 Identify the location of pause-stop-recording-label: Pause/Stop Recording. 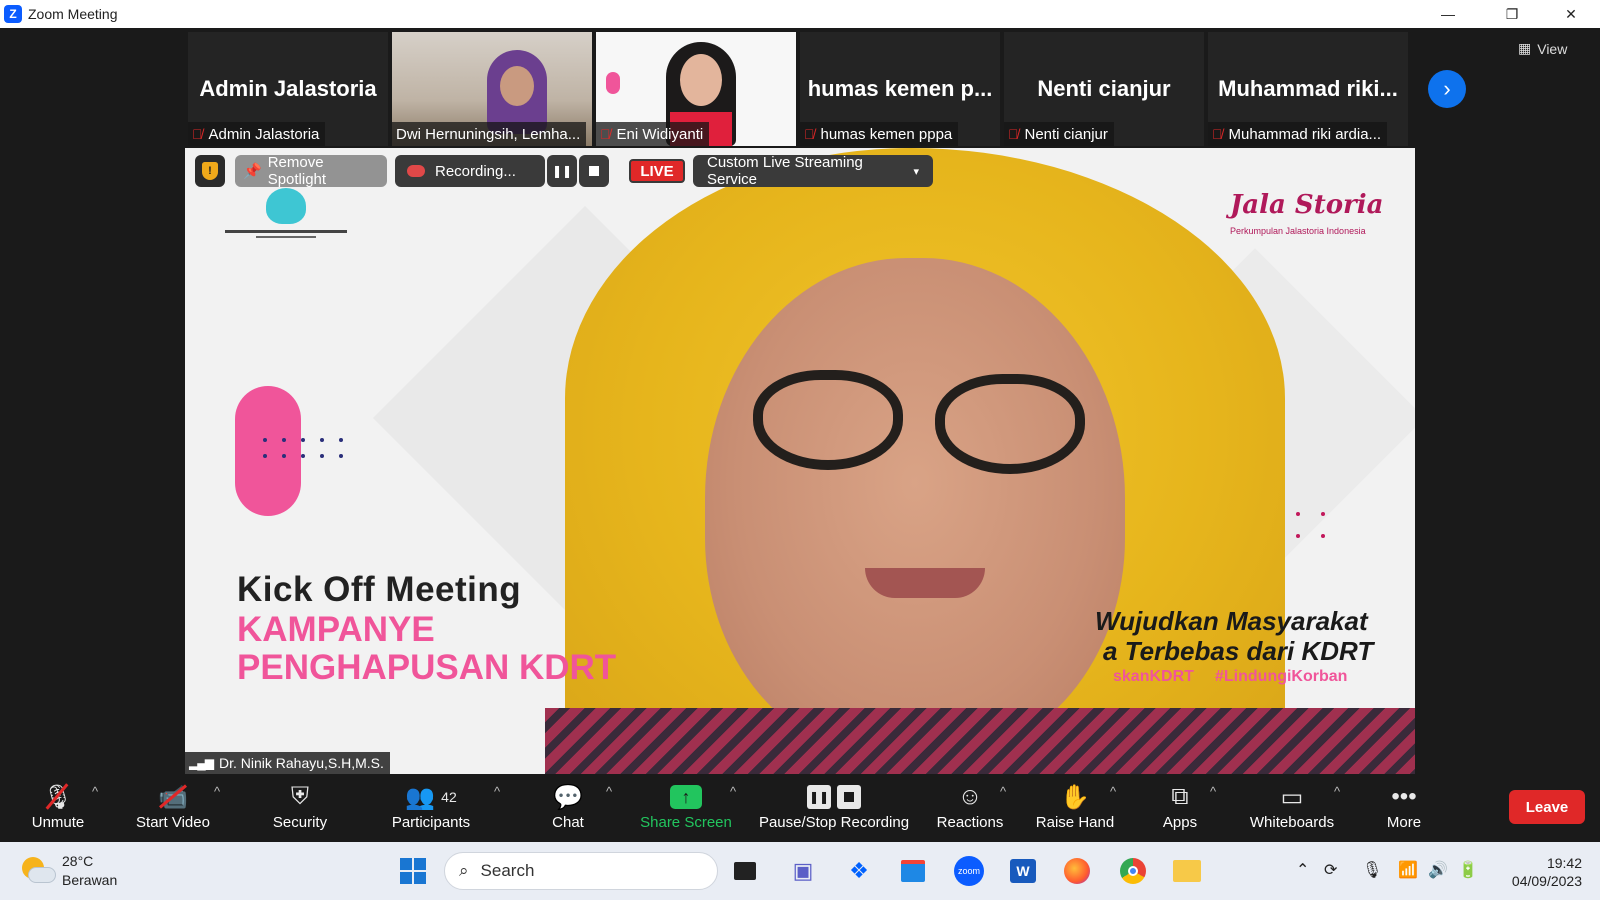
(834, 822).